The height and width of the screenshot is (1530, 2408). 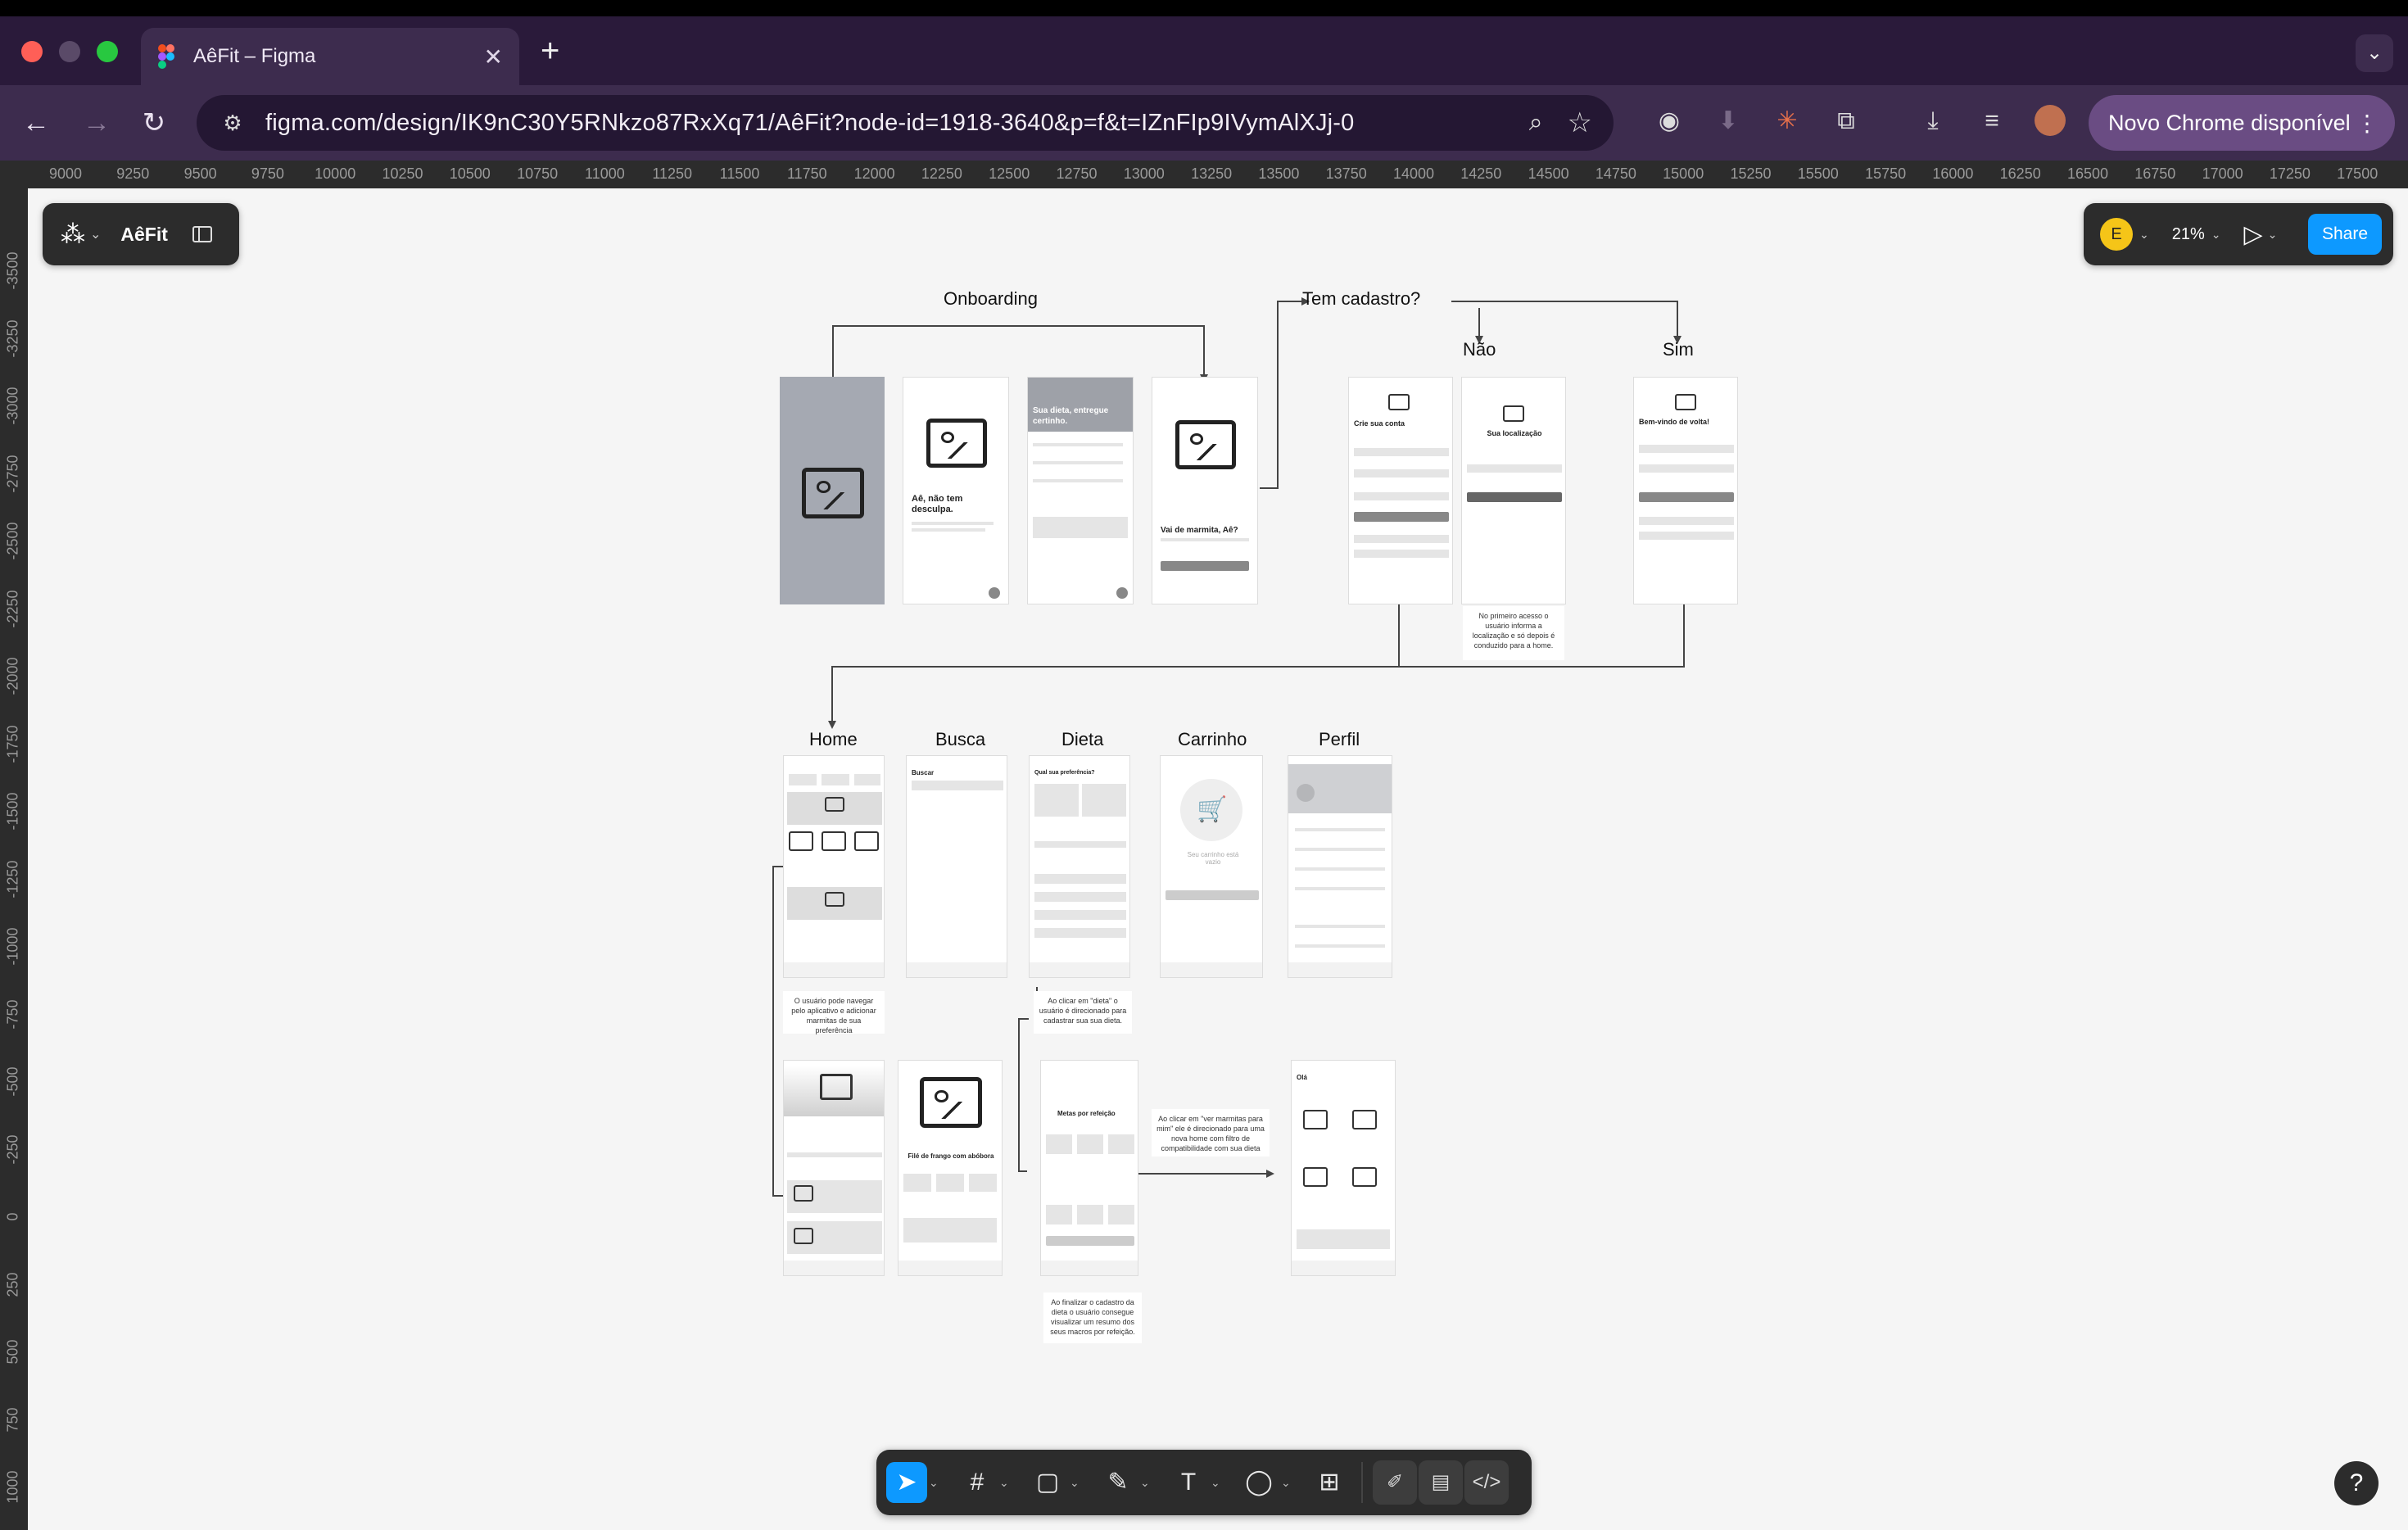 I want to click on ruler-tick-label: 12750, so click(x=1077, y=173).